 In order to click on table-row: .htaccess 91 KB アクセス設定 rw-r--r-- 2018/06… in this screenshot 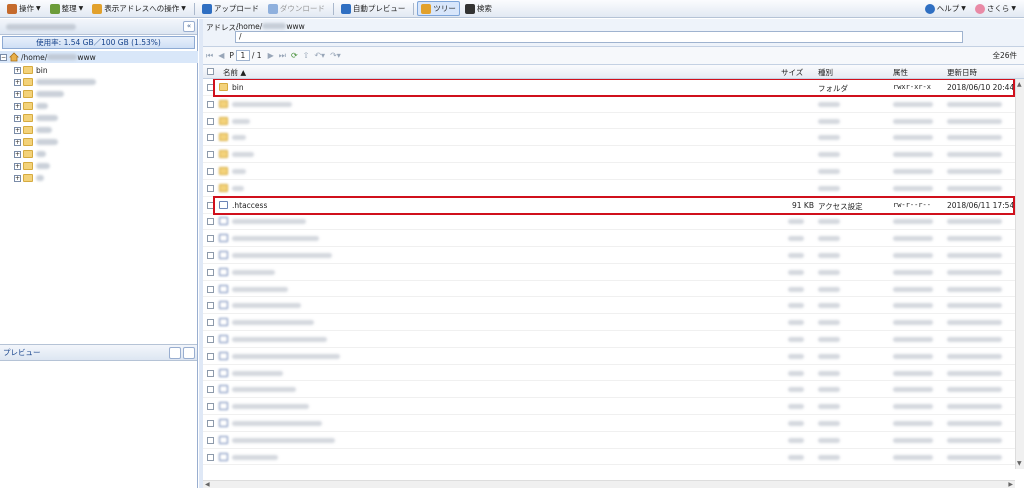, I will do `click(609, 205)`.